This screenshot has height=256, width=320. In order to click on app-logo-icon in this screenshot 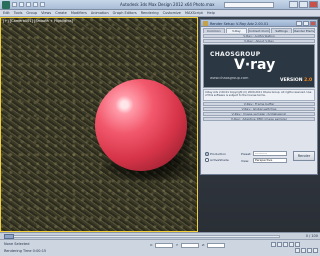, I will do `click(6, 5)`.